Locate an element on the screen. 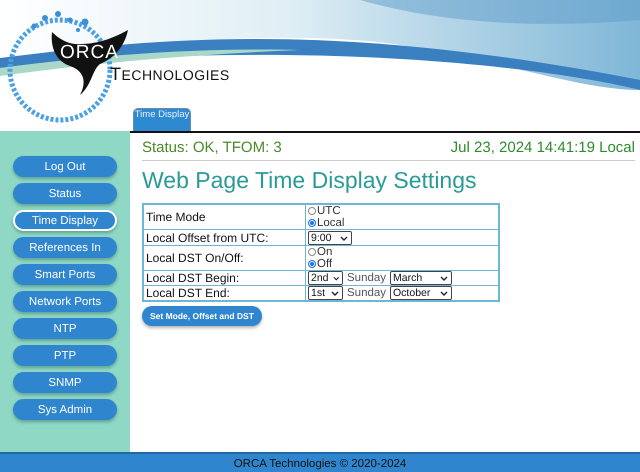 The width and height of the screenshot is (640, 472). nav-button: Smart Ports is located at coordinates (65, 274).